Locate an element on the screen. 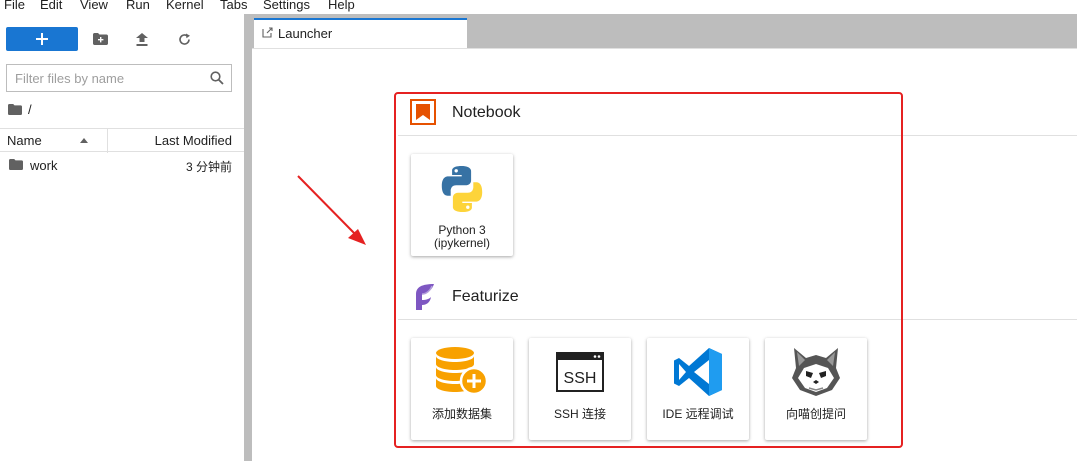 The height and width of the screenshot is (461, 1077). tab-bar: Launcher is located at coordinates (664, 31).